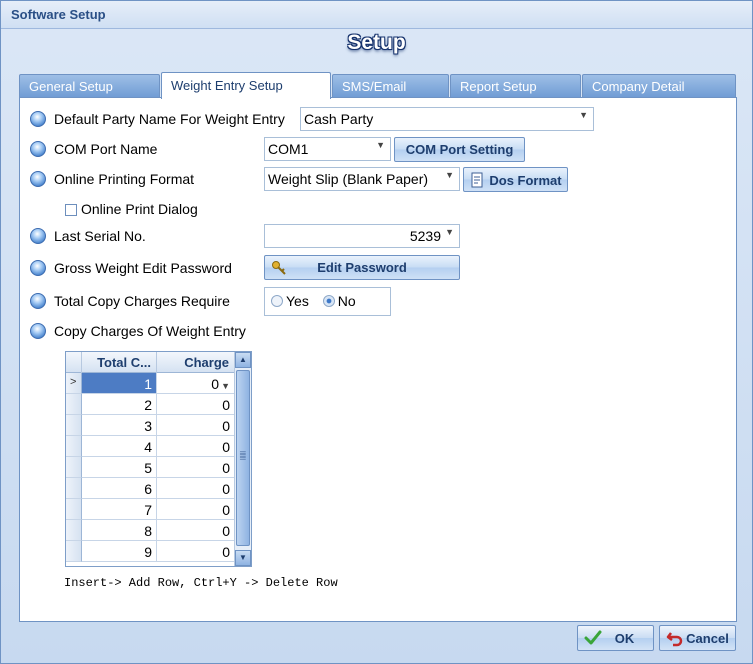 The width and height of the screenshot is (753, 664). What do you see at coordinates (119, 488) in the screenshot?
I see `total-copies-cell: 6` at bounding box center [119, 488].